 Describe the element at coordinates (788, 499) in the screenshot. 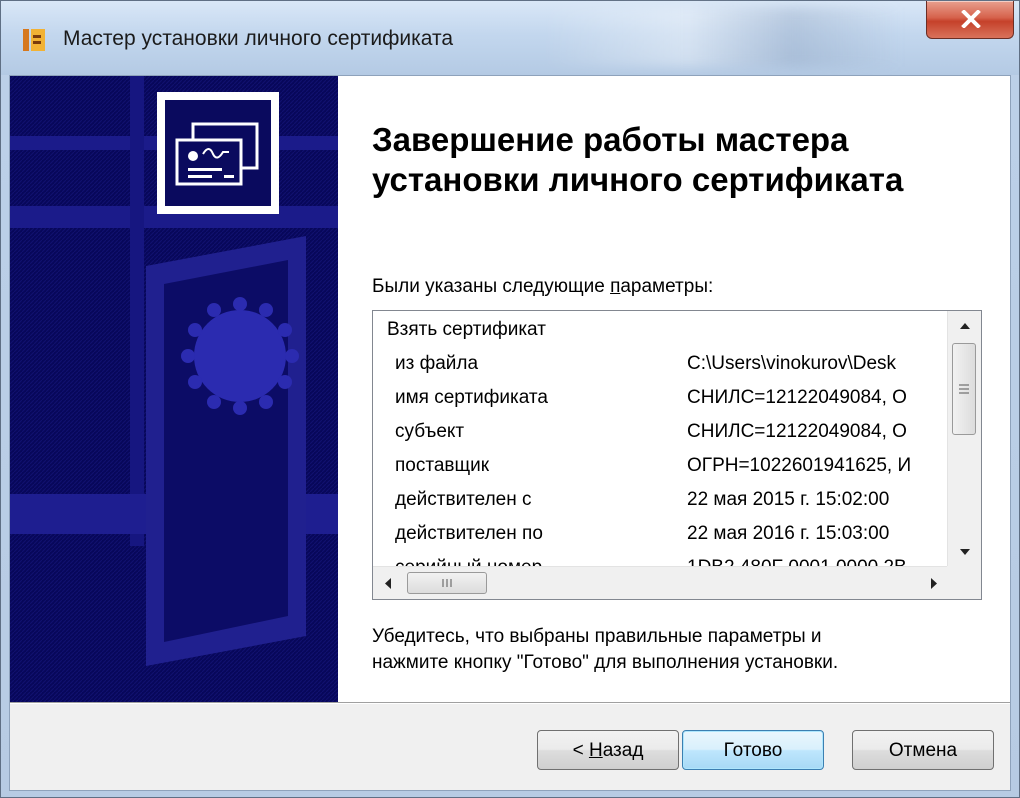

I see `param-value: 22 мая 2015 г. 15:02:00` at that location.